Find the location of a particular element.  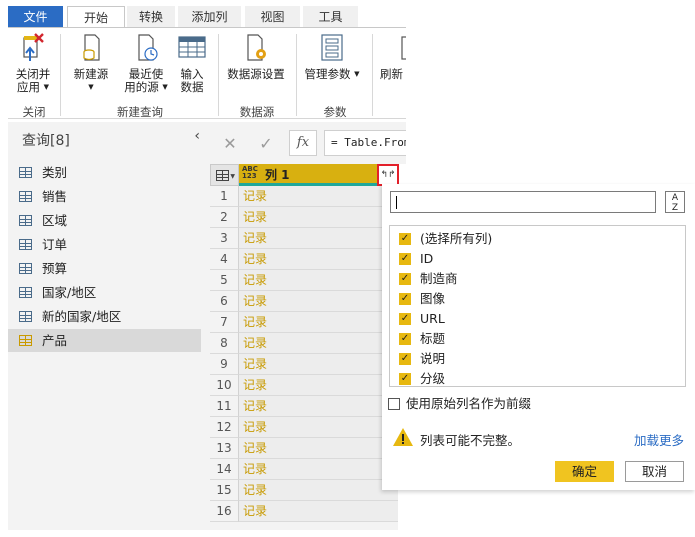

data-source-settings-button: 数据源设置 is located at coordinates (256, 56).